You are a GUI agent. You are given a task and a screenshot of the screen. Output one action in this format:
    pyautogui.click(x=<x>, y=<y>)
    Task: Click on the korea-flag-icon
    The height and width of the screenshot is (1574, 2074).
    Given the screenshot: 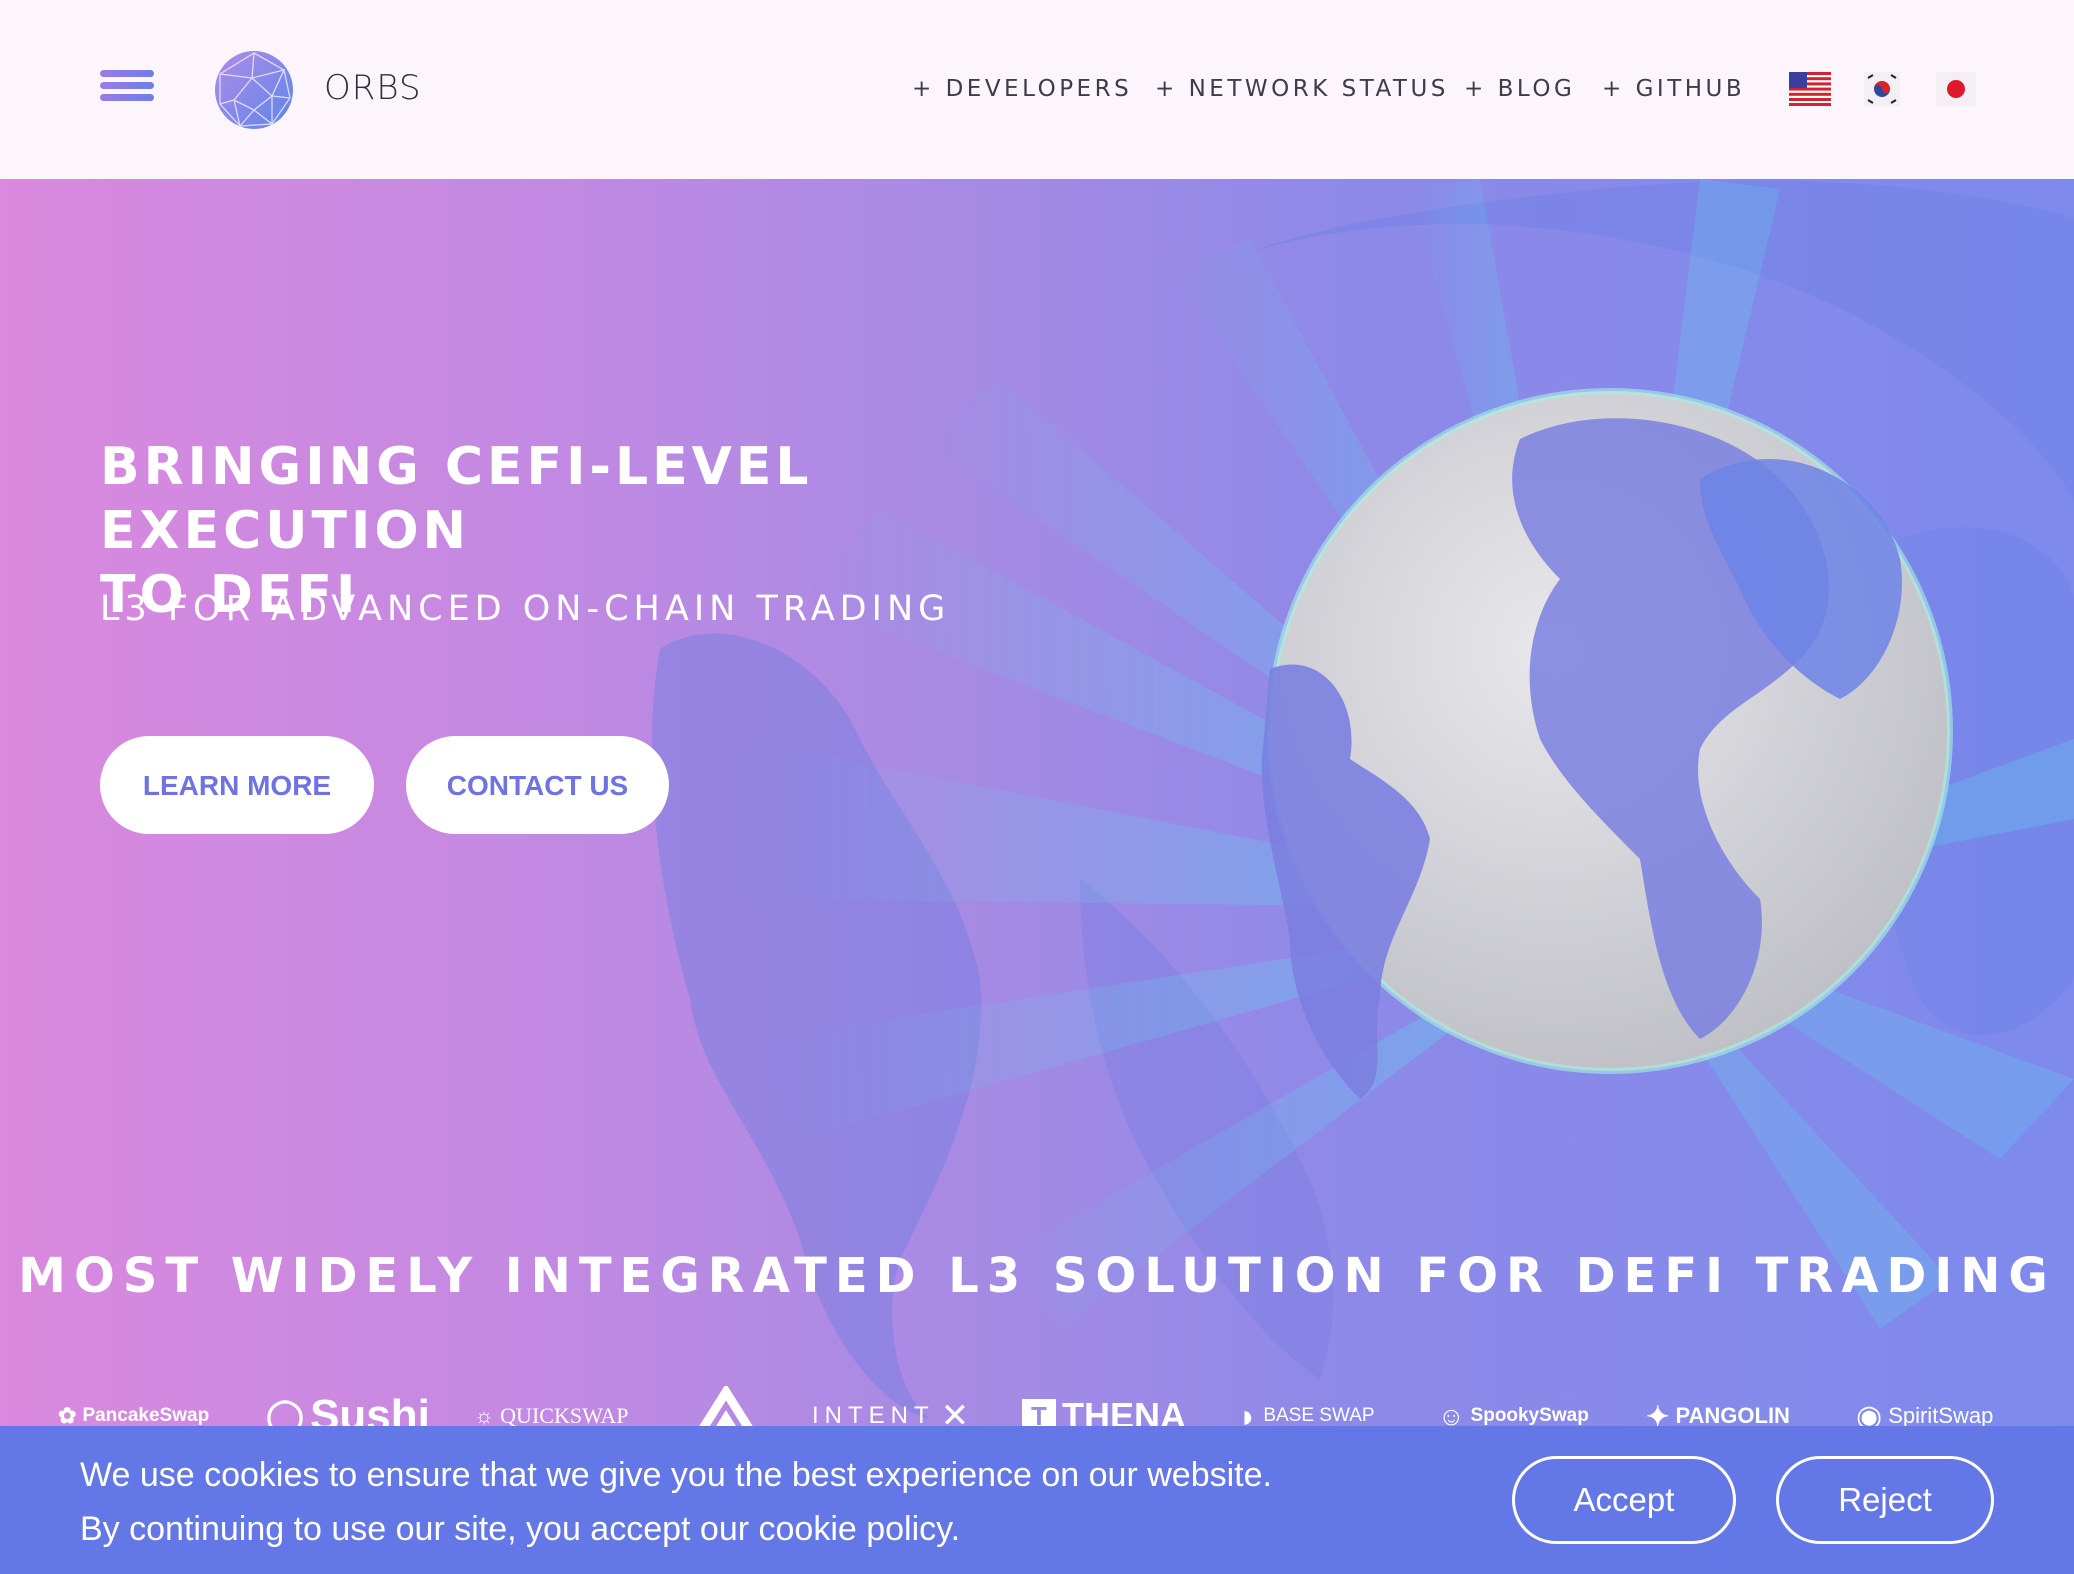 What is the action you would take?
    pyautogui.click(x=1882, y=89)
    